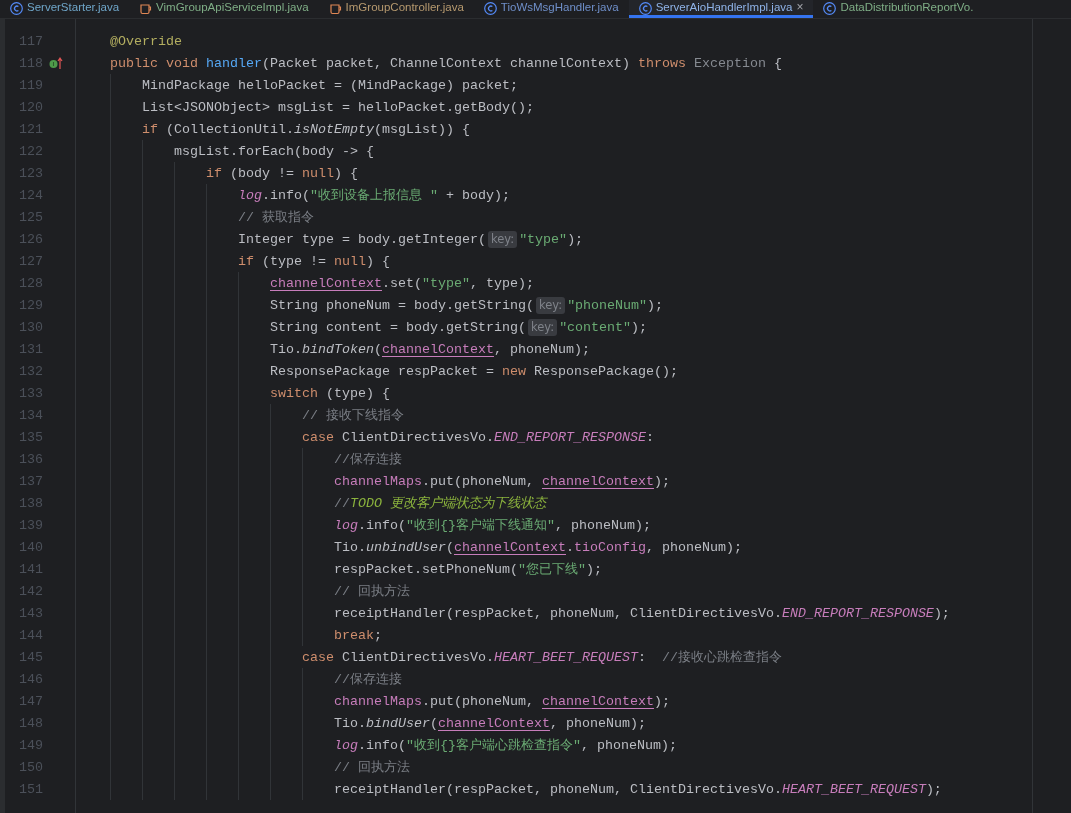  What do you see at coordinates (314, 261) in the screenshot?
I see `code-line: if (type != null) {` at bounding box center [314, 261].